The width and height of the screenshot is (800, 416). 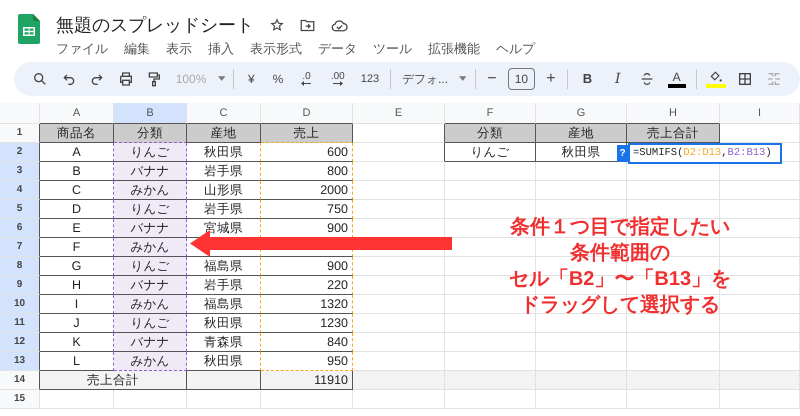 I want to click on header-cell: 売上, so click(x=307, y=133).